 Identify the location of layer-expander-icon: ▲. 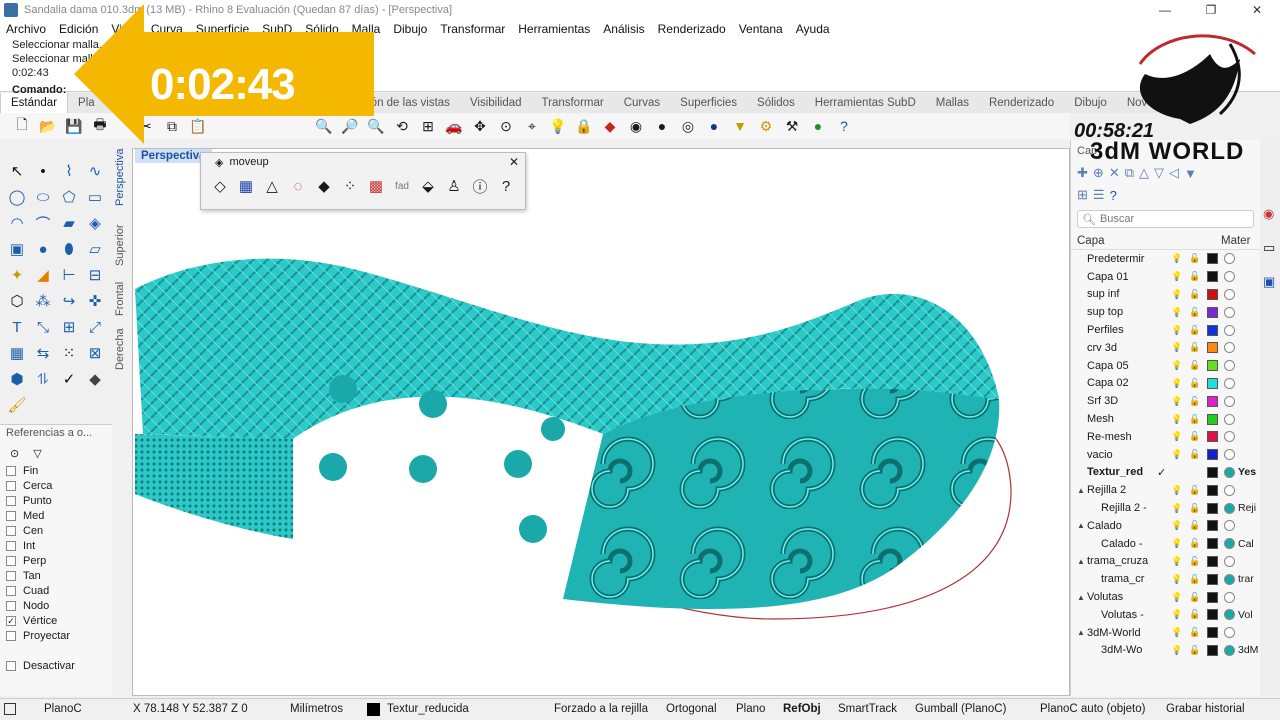
(1081, 561).